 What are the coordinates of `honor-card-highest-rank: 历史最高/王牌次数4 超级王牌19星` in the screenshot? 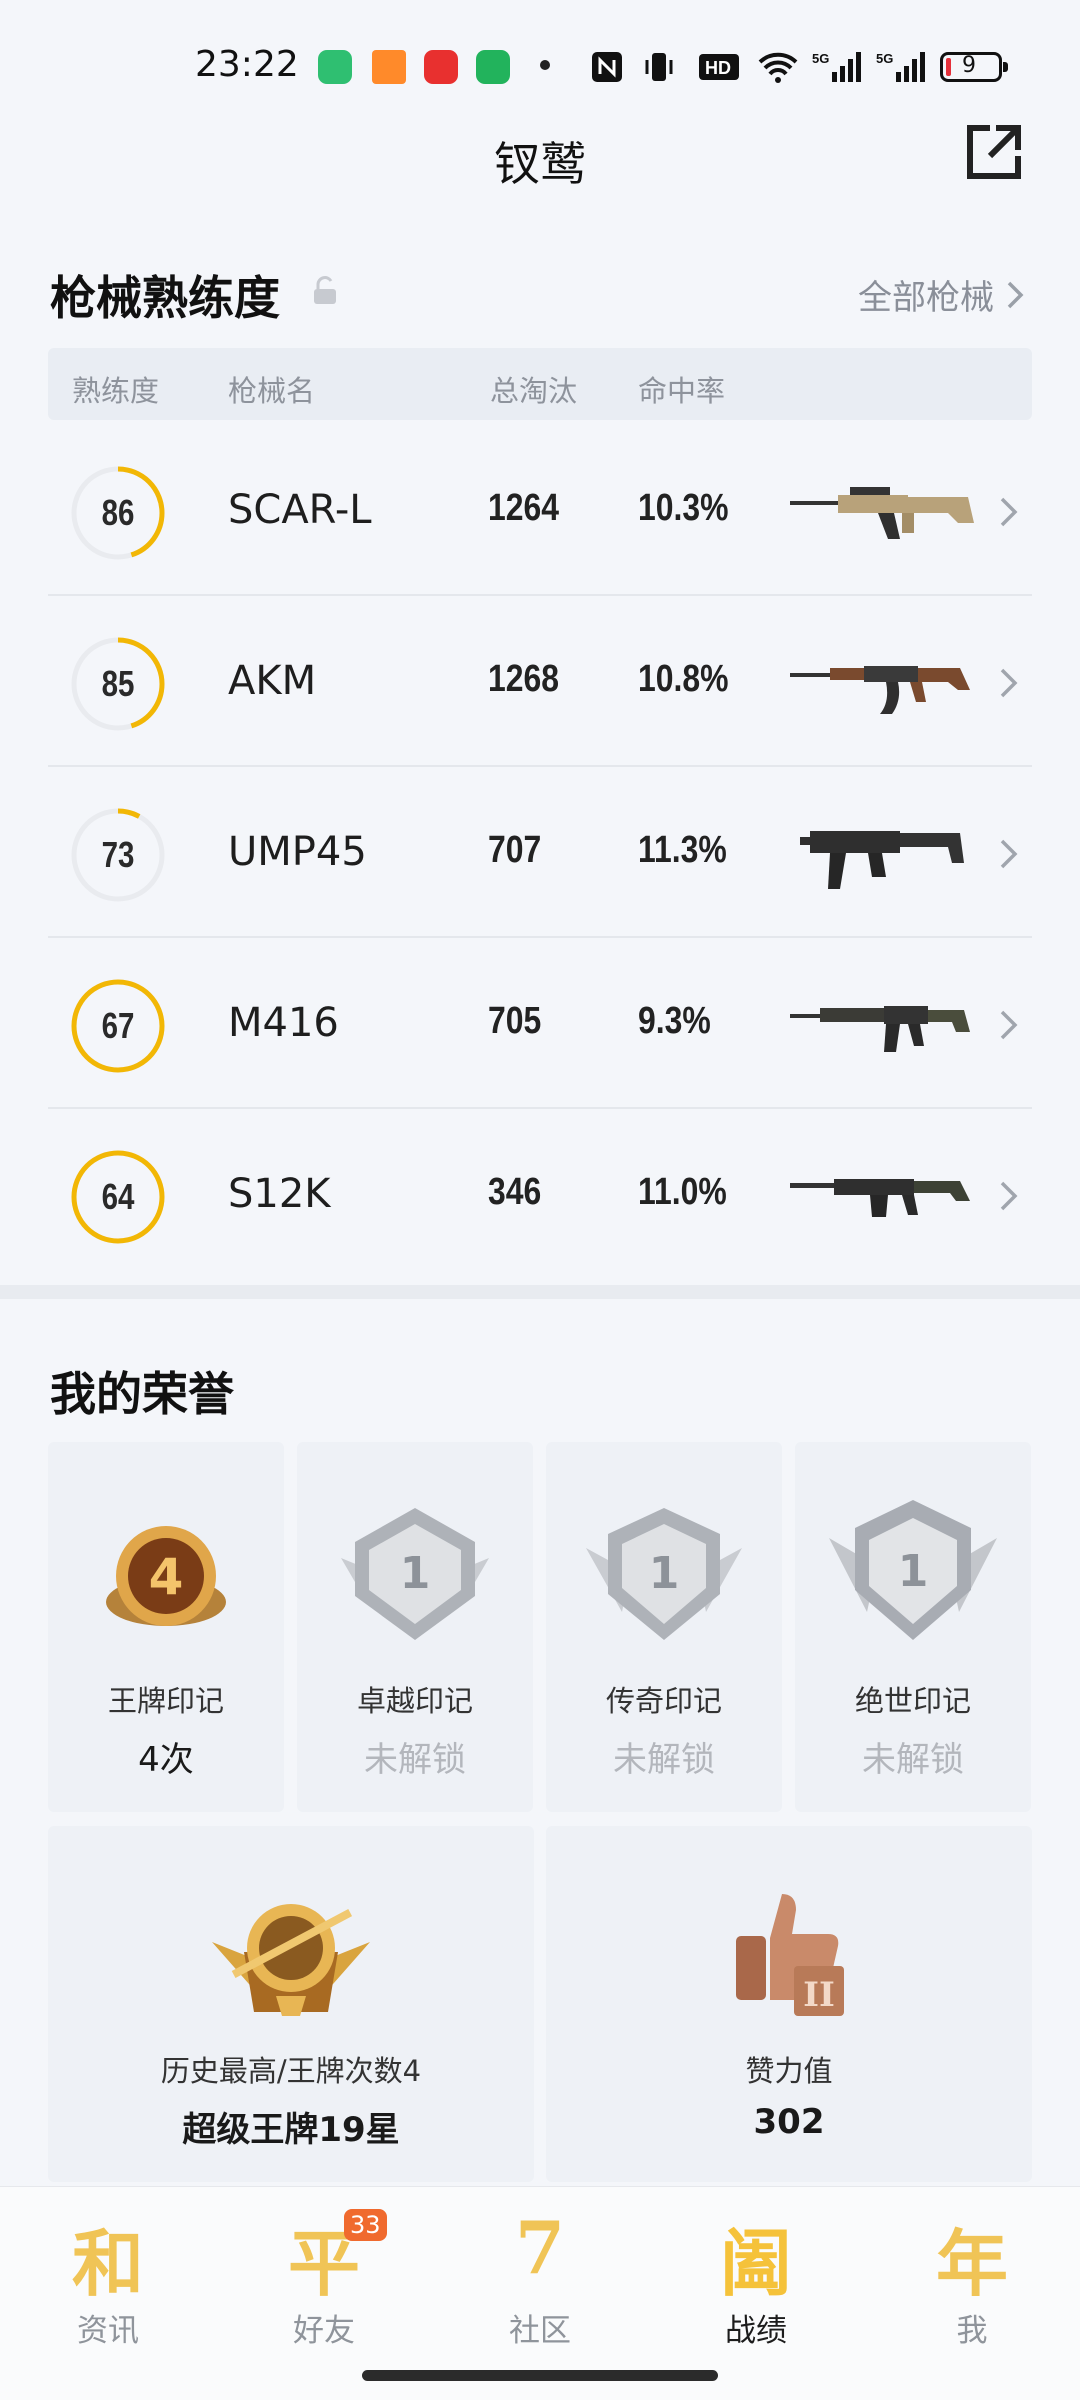 It's located at (291, 2004).